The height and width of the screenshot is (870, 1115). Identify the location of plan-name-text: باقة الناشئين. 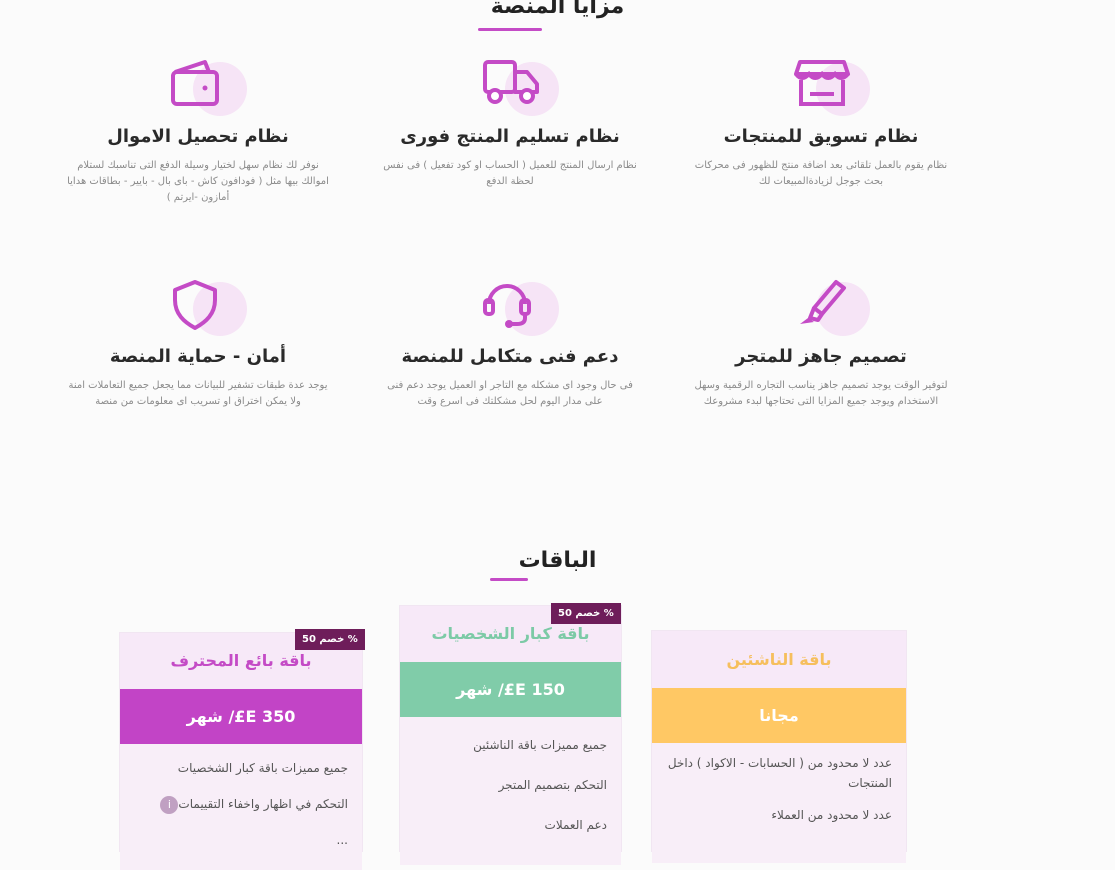
(779, 659).